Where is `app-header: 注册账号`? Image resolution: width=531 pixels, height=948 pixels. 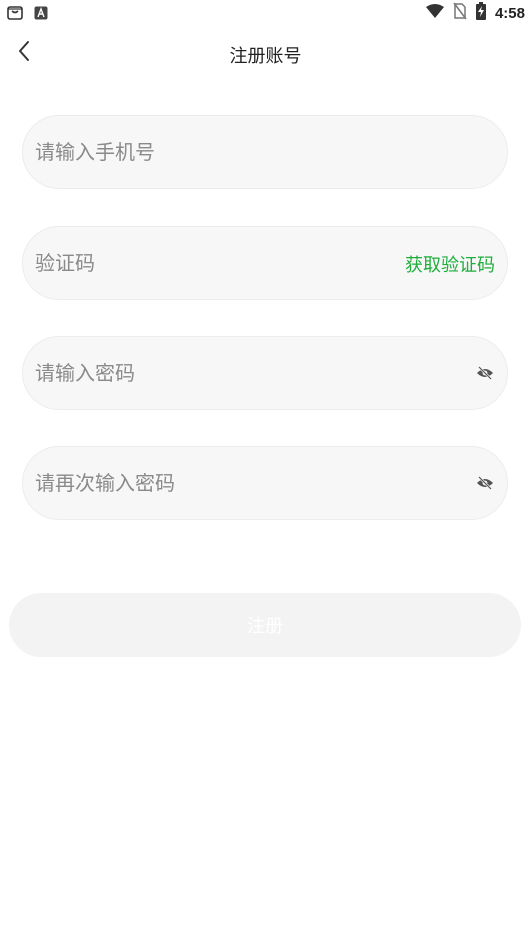
app-header: 注册账号 is located at coordinates (265, 53).